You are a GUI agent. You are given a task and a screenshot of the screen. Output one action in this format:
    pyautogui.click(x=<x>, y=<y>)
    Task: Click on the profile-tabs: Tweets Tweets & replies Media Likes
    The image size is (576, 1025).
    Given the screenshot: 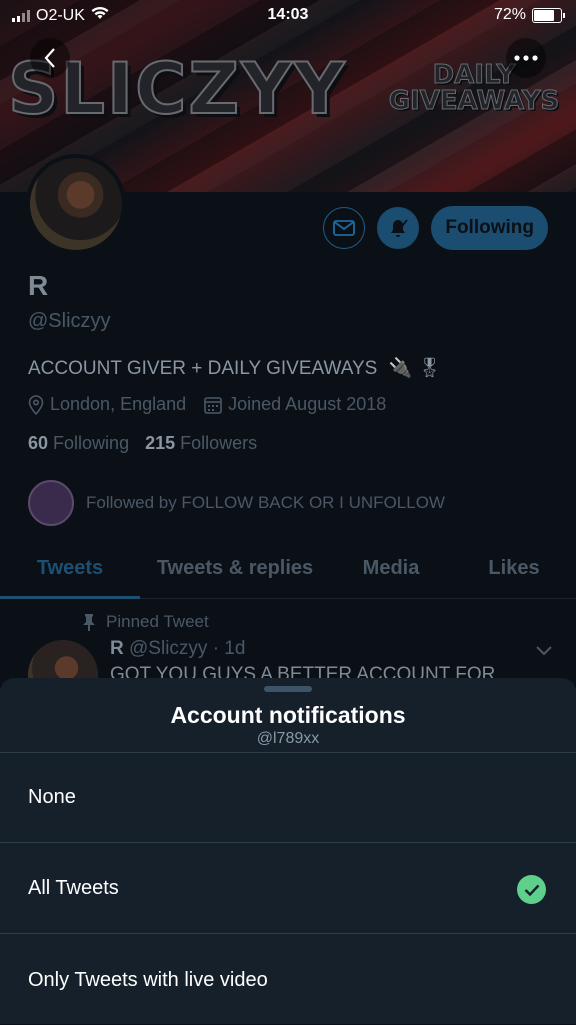 What is the action you would take?
    pyautogui.click(x=288, y=569)
    